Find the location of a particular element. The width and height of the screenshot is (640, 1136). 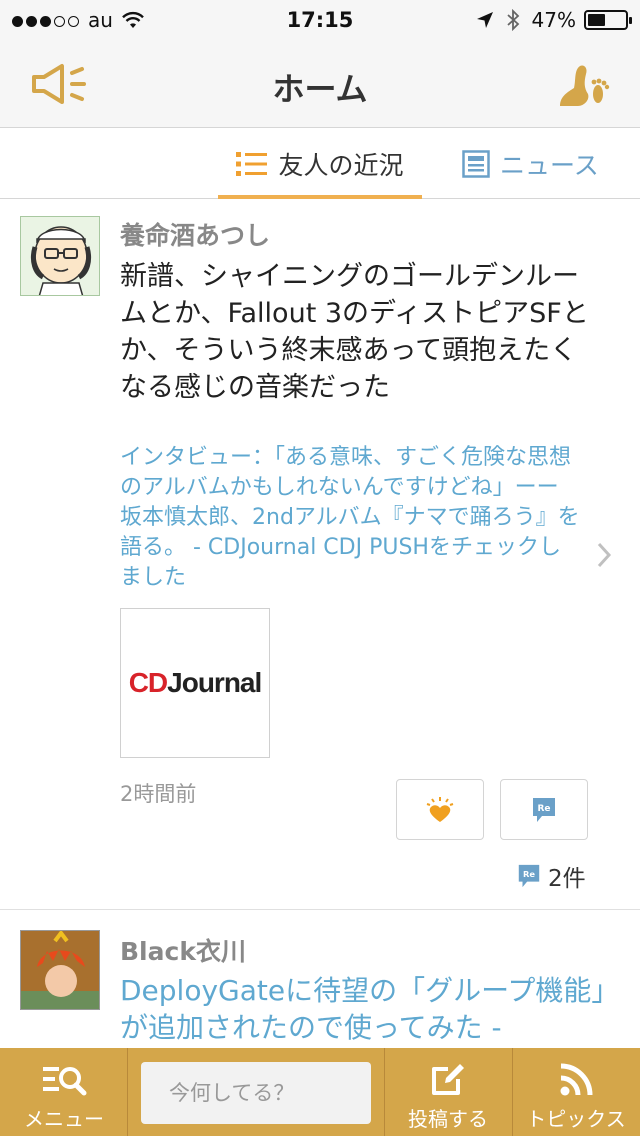

chevron-right-icon is located at coordinates (604, 555).